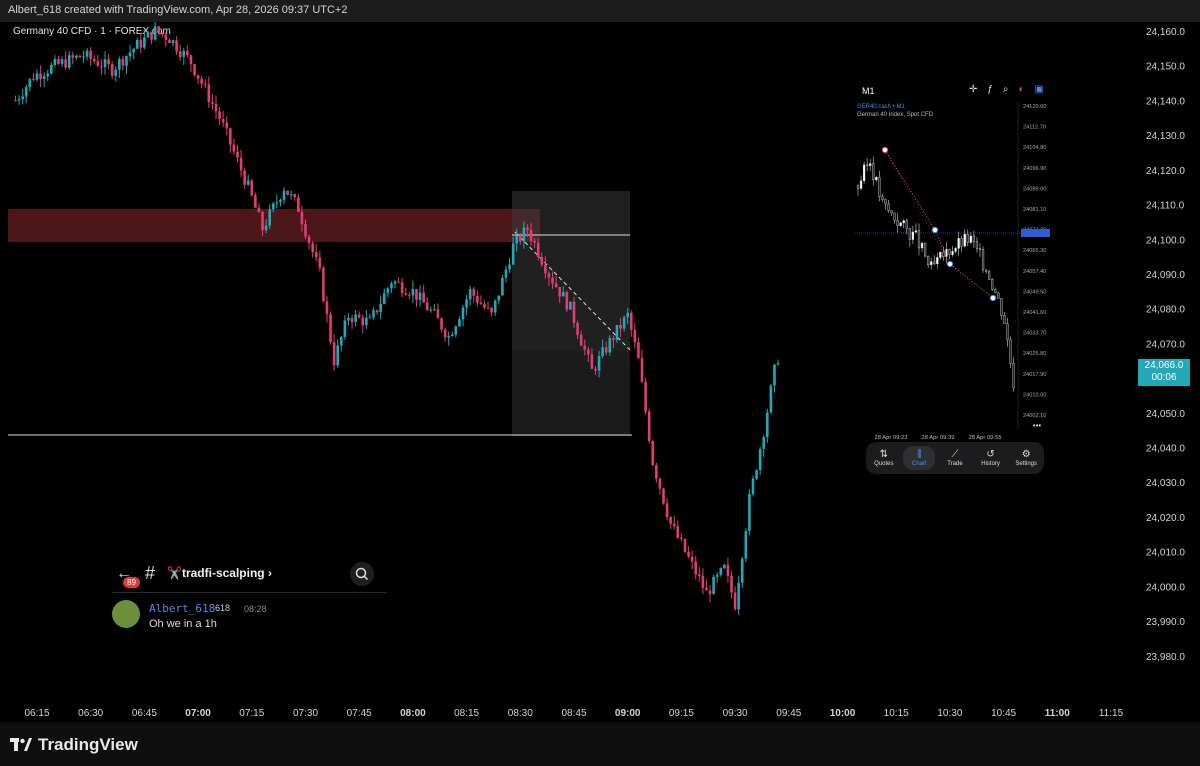 The height and width of the screenshot is (766, 1200). I want to click on inset-x-tick: 28 Apr 09:55, so click(985, 437).